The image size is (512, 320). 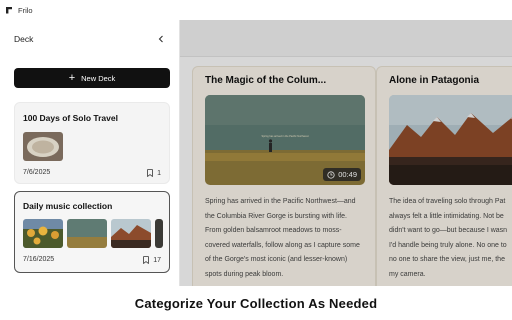 I want to click on sunflower-field-image, so click(x=43, y=233).